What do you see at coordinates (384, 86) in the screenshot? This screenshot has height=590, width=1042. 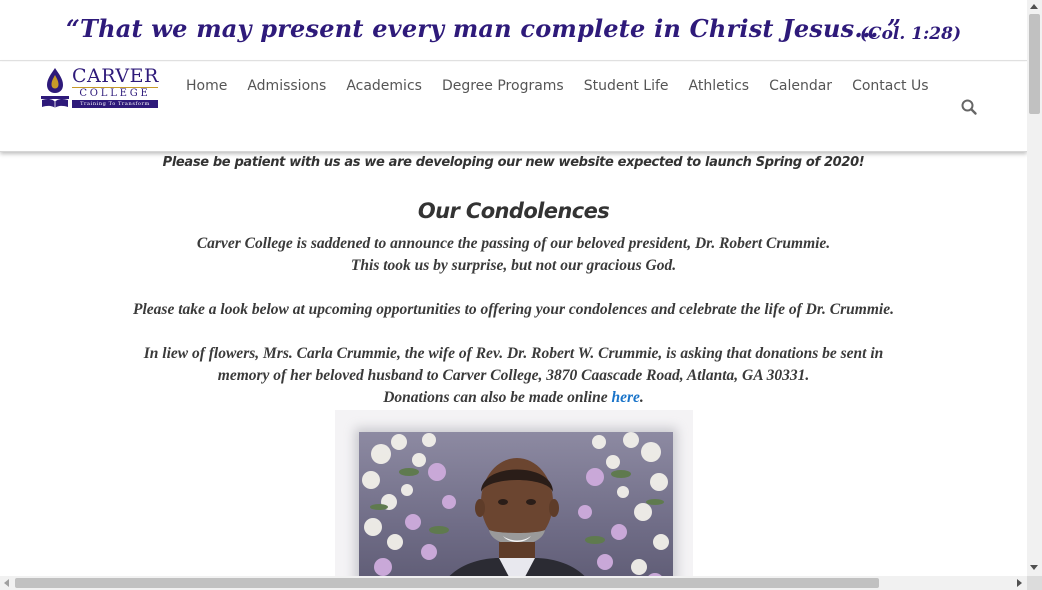 I see `nav-item-academics: Academics` at bounding box center [384, 86].